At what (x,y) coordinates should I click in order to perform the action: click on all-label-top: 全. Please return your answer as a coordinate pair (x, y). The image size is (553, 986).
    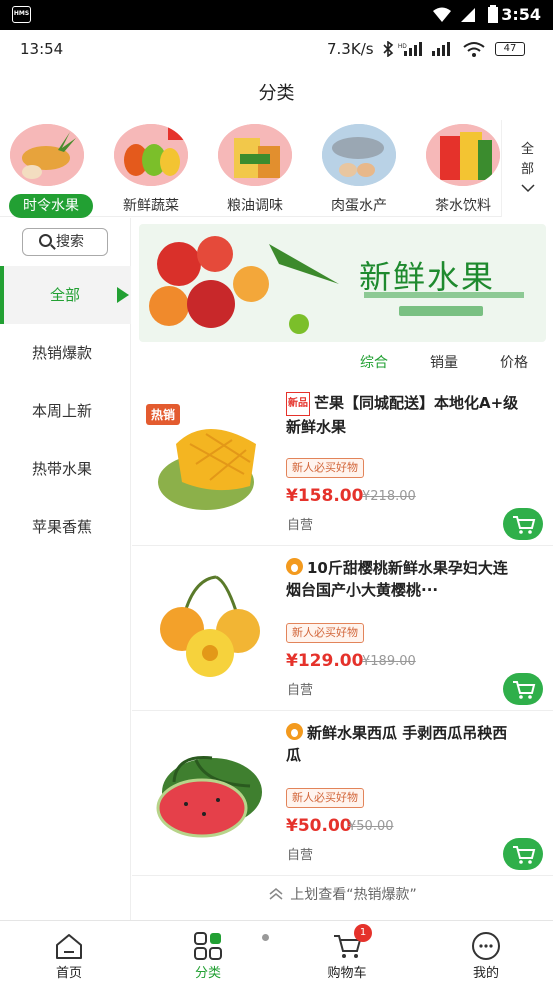
    Looking at the image, I should click on (527, 149).